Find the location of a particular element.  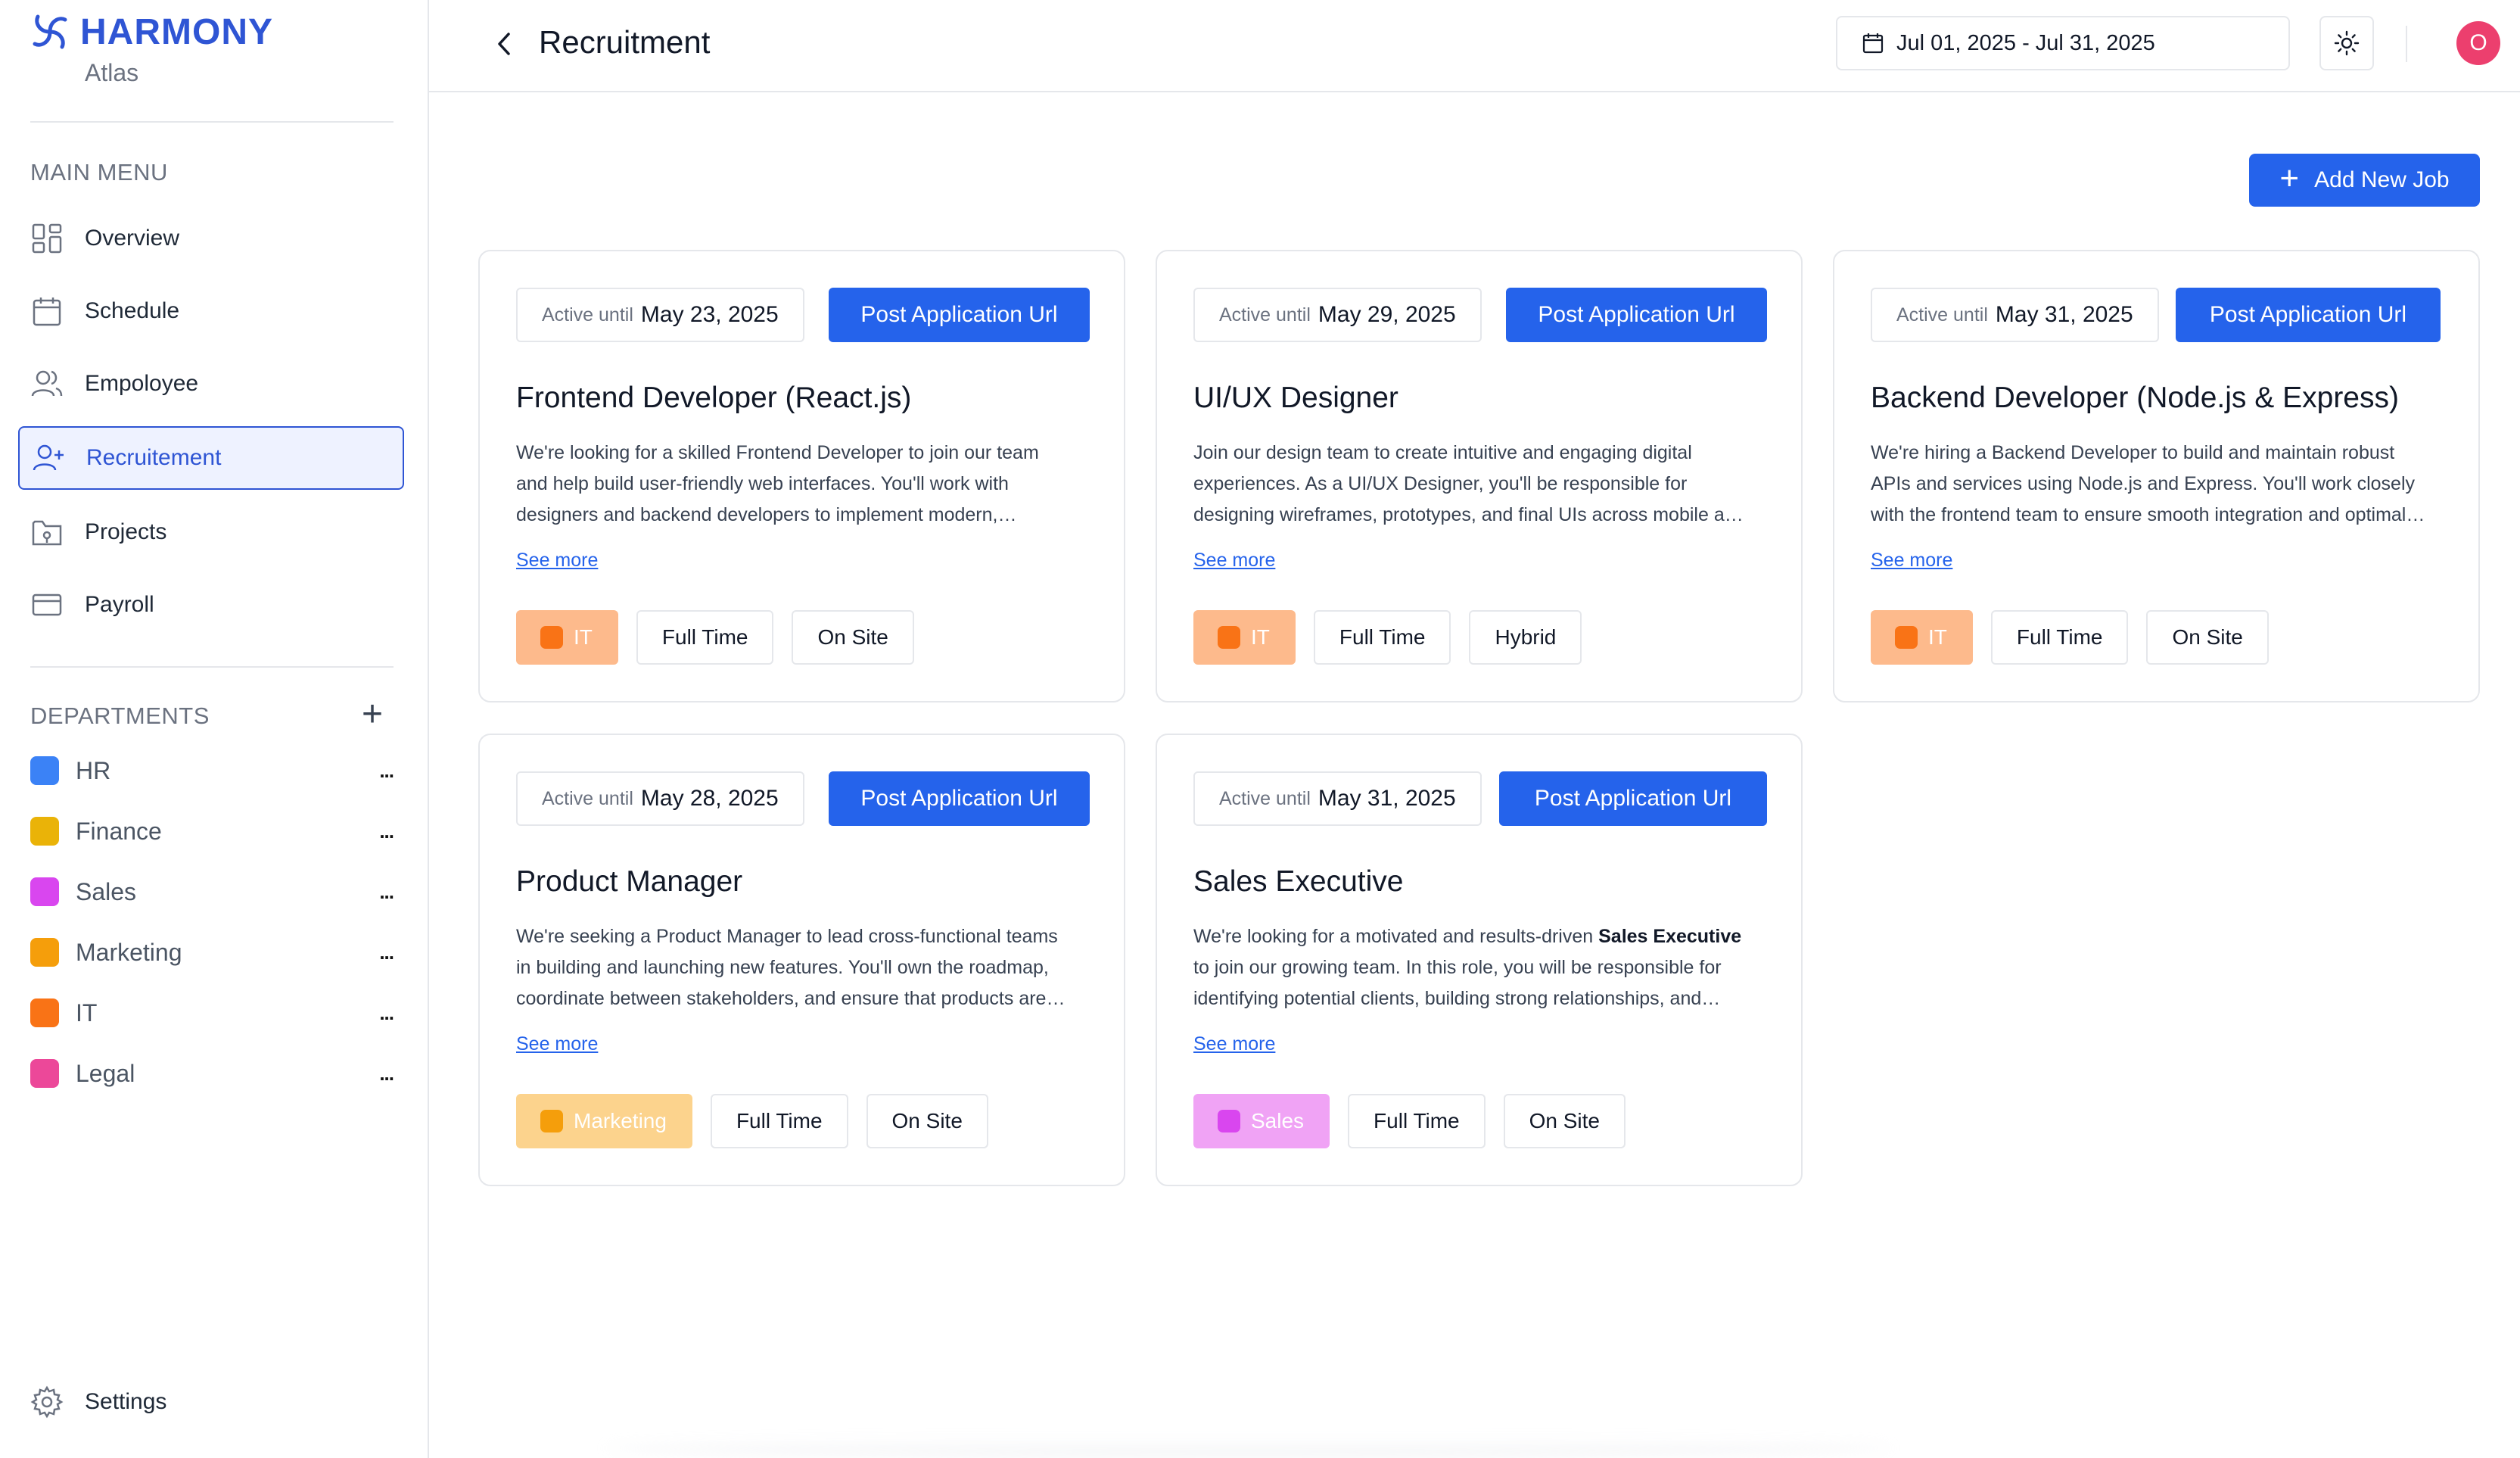

add-new-job-button: + Add New Job is located at coordinates (2364, 180).